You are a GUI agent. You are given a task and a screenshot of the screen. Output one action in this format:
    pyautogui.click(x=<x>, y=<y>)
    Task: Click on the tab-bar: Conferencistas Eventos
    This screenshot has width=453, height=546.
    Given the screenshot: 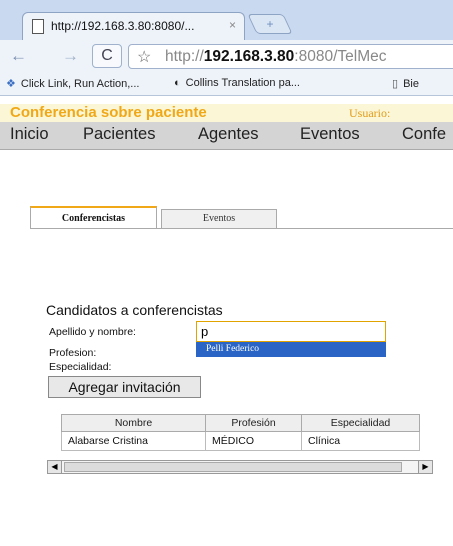 What is the action you would take?
    pyautogui.click(x=241, y=217)
    